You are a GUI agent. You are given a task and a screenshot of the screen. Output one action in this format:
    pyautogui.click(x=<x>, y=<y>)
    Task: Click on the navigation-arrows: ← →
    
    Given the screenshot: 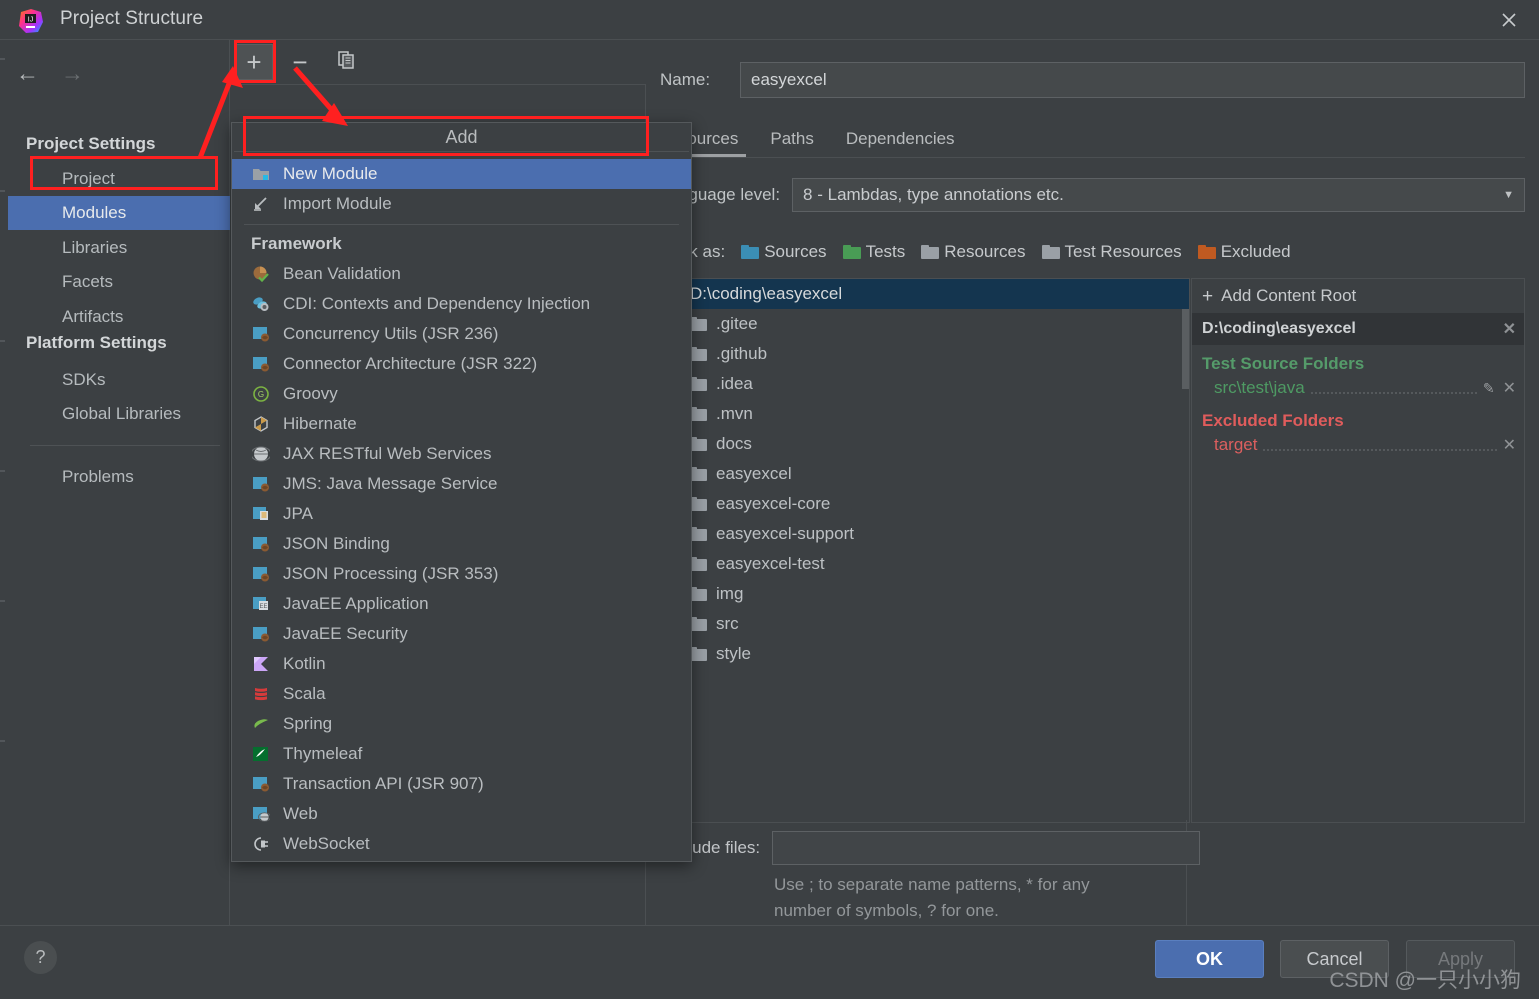 What is the action you would take?
    pyautogui.click(x=50, y=73)
    